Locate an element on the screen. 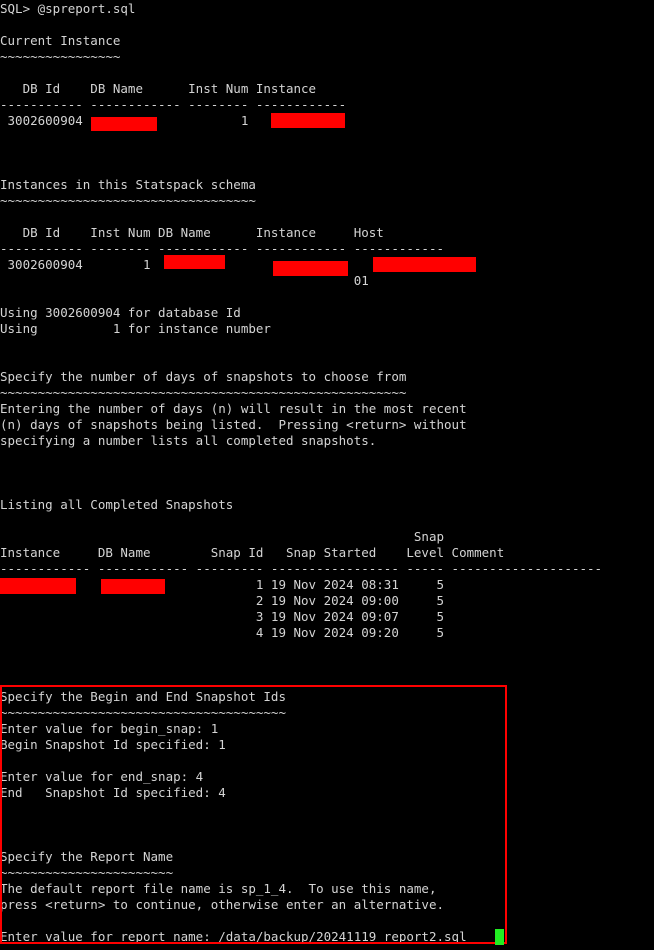 This screenshot has width=654, height=950. terminal-line: DB Id Inst Num DB Name Instance Host is located at coordinates (192, 232).